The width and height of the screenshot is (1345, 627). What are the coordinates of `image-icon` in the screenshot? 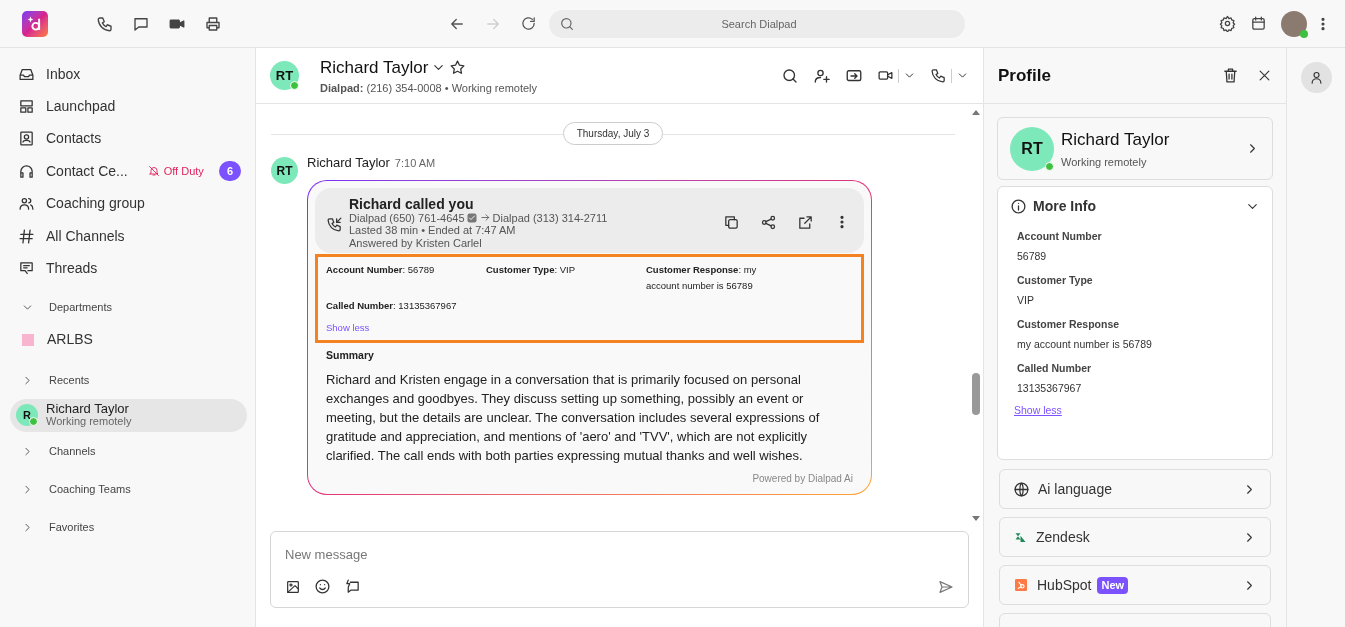 It's located at (293, 586).